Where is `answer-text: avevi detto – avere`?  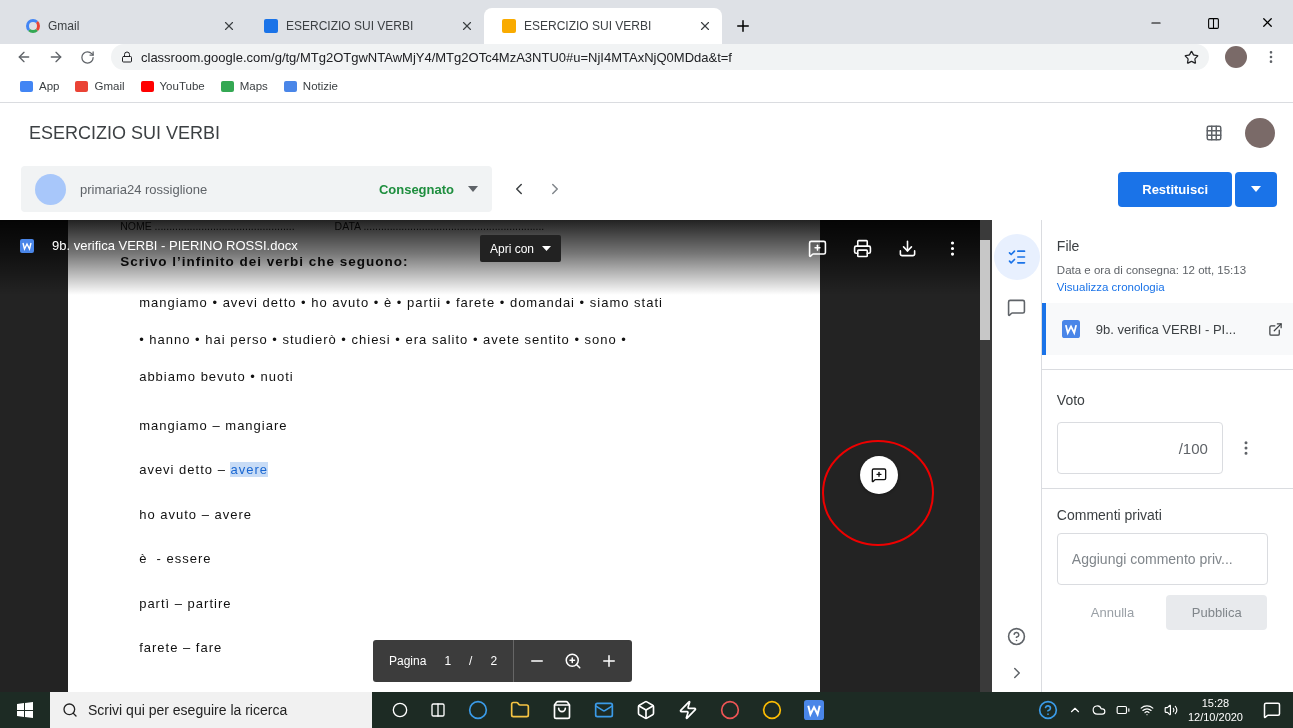 answer-text: avevi detto – avere is located at coordinates (203, 470).